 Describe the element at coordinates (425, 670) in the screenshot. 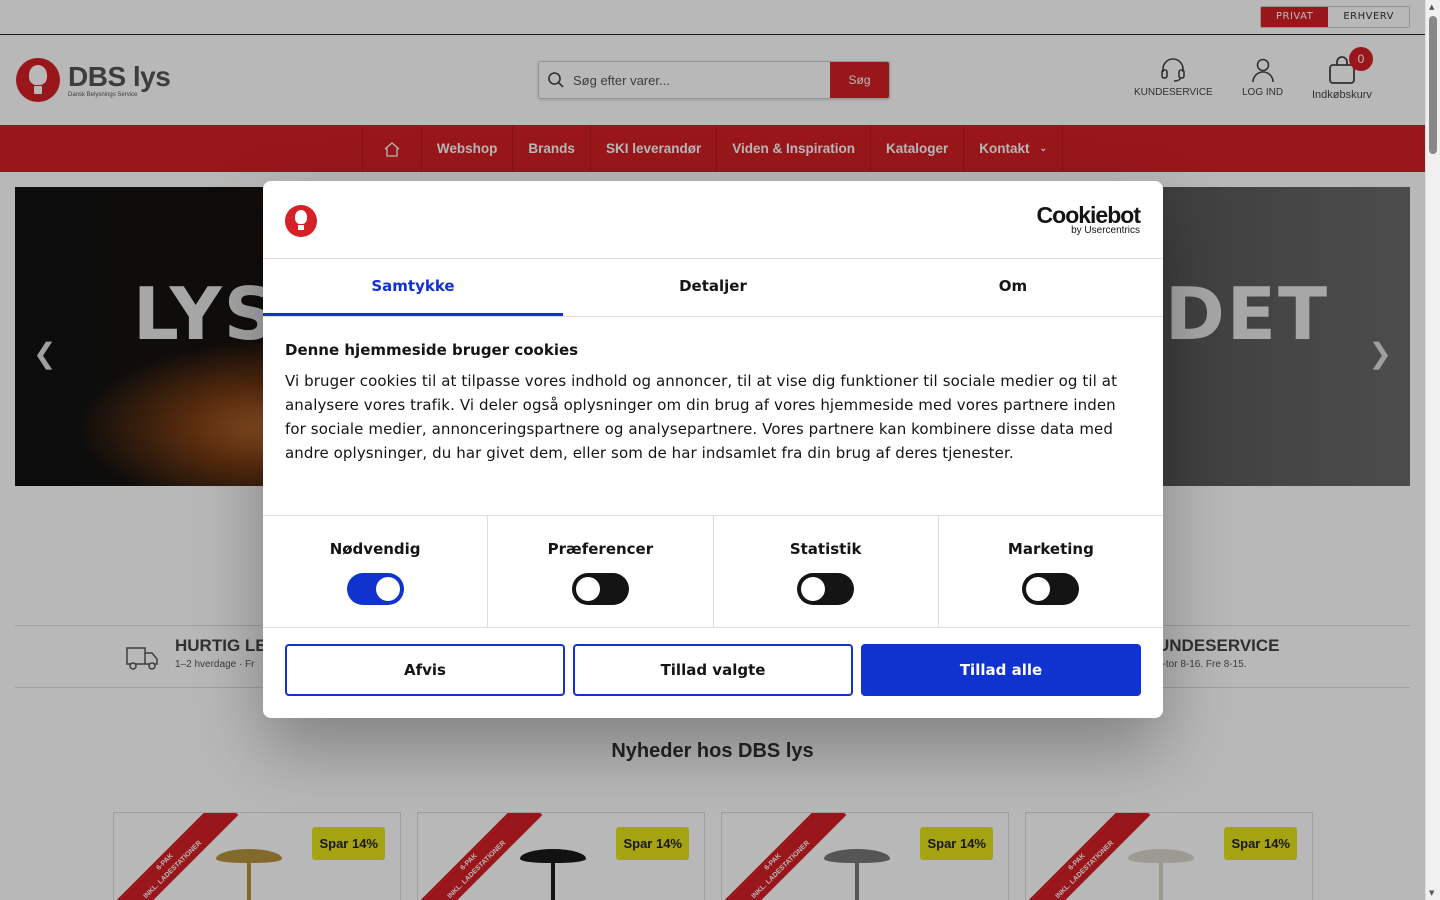

I see `reject-button: Afvis` at that location.